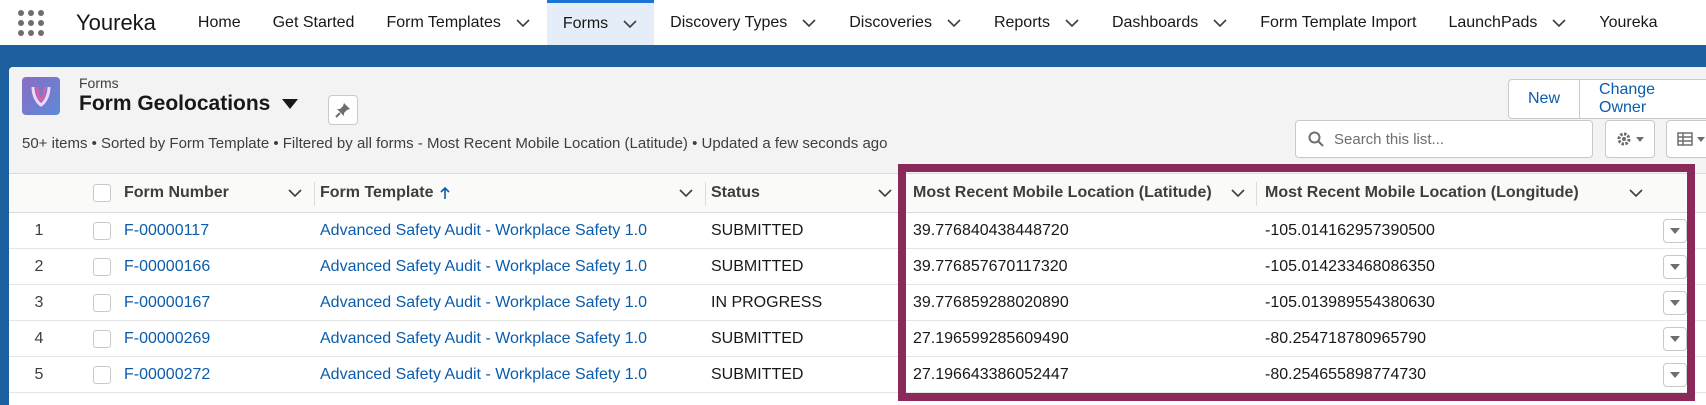 The height and width of the screenshot is (405, 1706). Describe the element at coordinates (377, 192) in the screenshot. I see `col-header-label: Form Template` at that location.